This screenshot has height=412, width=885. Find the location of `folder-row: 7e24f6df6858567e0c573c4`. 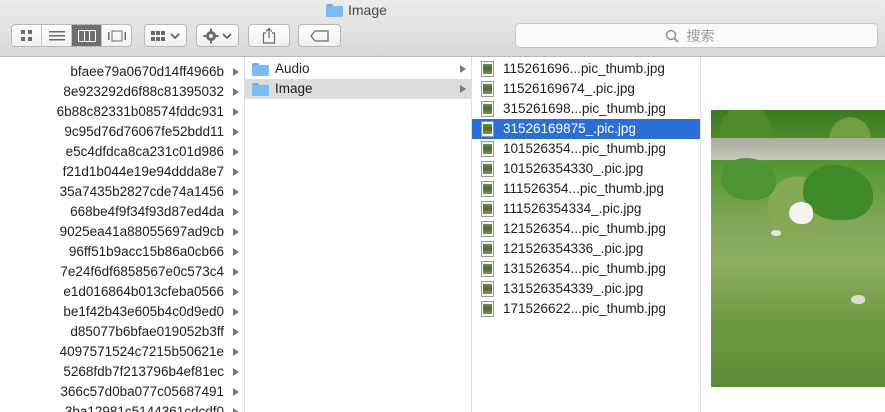

folder-row: 7e24f6df6858567e0c573c4 is located at coordinates (122, 272).